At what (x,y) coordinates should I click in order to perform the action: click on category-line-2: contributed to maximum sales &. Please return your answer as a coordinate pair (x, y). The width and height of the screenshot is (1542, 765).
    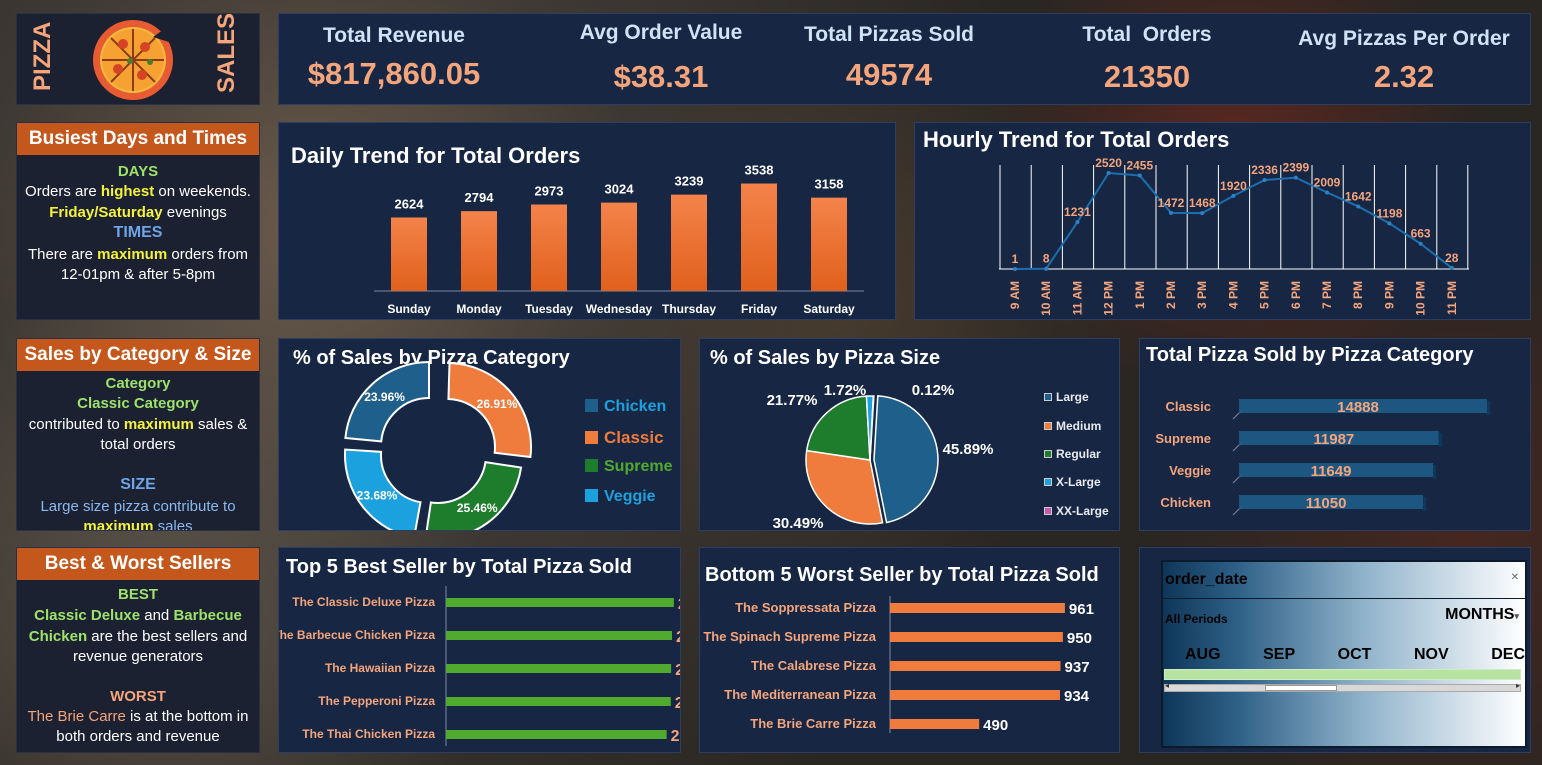
    Looking at the image, I should click on (138, 425).